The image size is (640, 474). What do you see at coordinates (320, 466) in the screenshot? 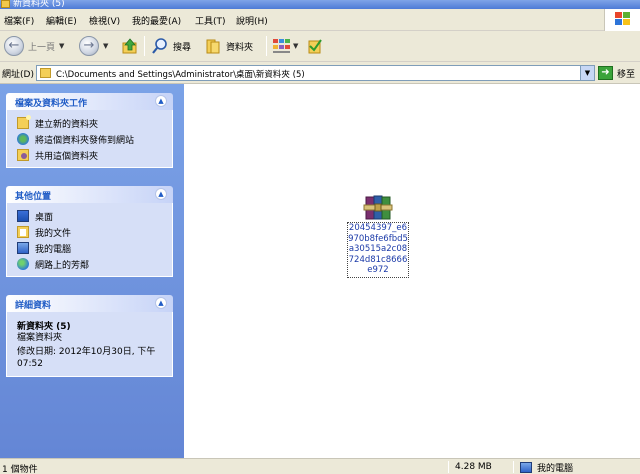
I see `status-bar: 1 個物件 4.28 MB 我的電腦` at bounding box center [320, 466].